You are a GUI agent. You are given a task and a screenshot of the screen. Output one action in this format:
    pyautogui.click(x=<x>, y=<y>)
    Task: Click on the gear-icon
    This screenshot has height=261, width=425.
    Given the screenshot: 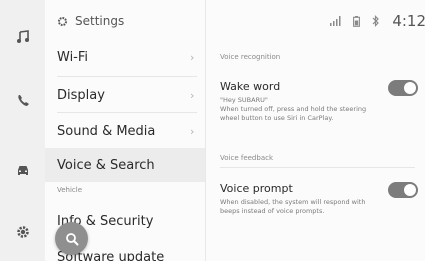 What is the action you would take?
    pyautogui.click(x=62, y=21)
    